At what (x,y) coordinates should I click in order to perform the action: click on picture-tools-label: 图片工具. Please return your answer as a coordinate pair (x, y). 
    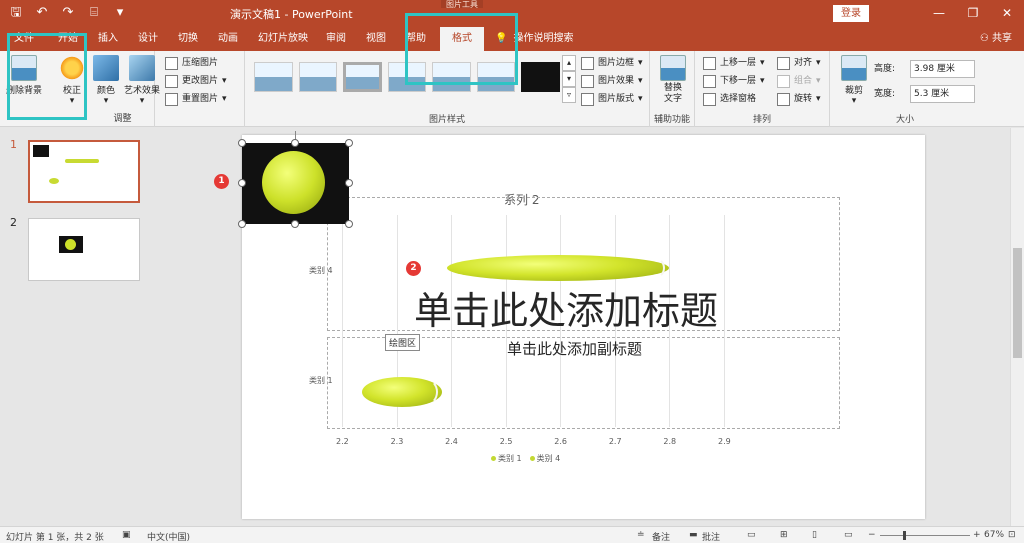
    Looking at the image, I should click on (462, 4).